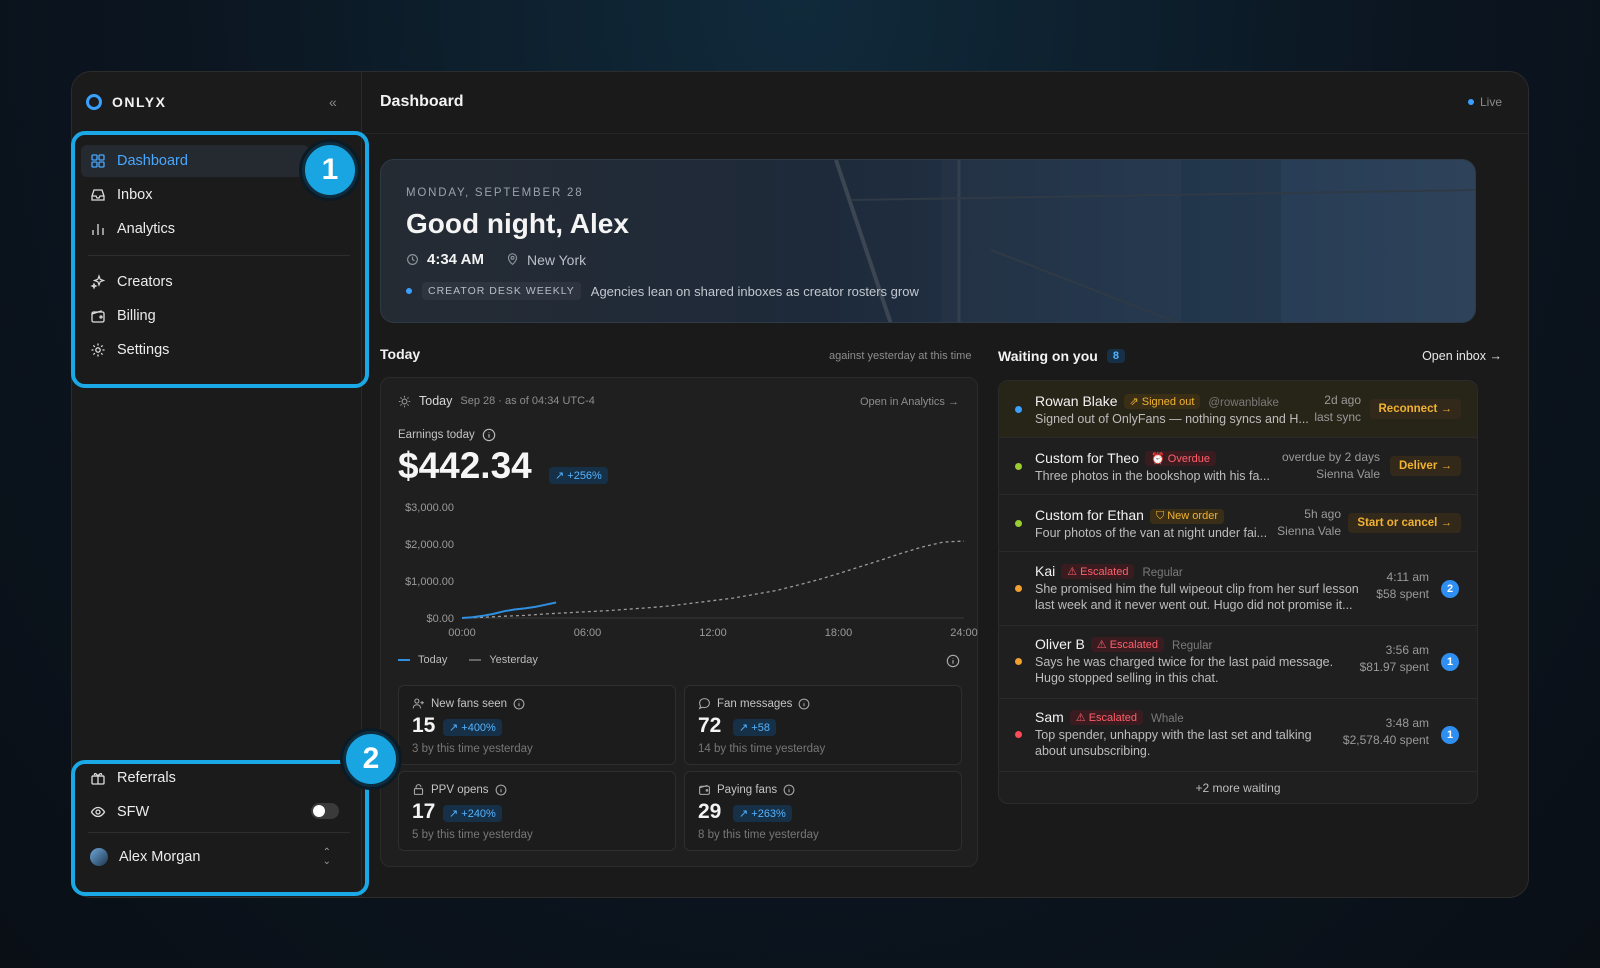 The image size is (1600, 968). I want to click on sidebar-item-dashboard: Dashboard, so click(195, 161).